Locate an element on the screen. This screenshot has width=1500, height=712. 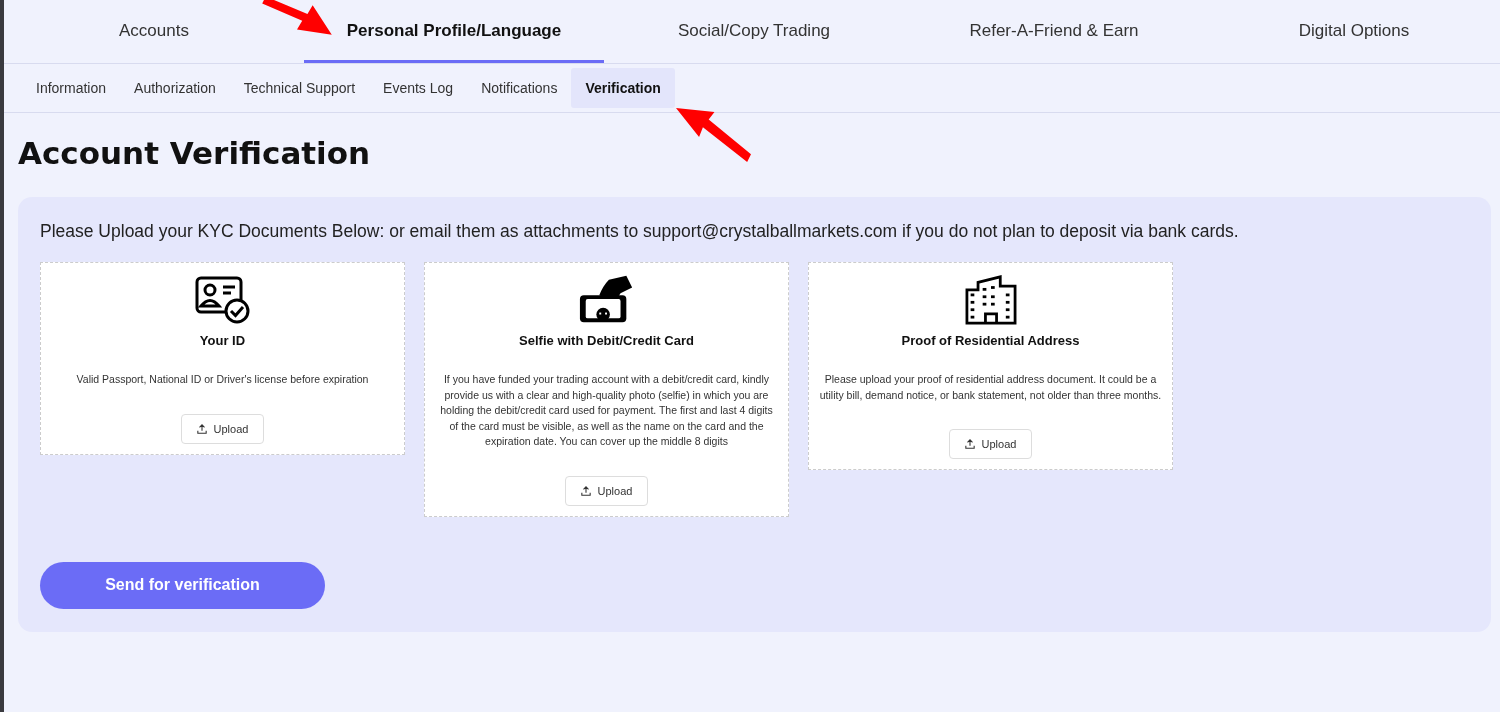
sub-tab: Verification is located at coordinates (623, 88).